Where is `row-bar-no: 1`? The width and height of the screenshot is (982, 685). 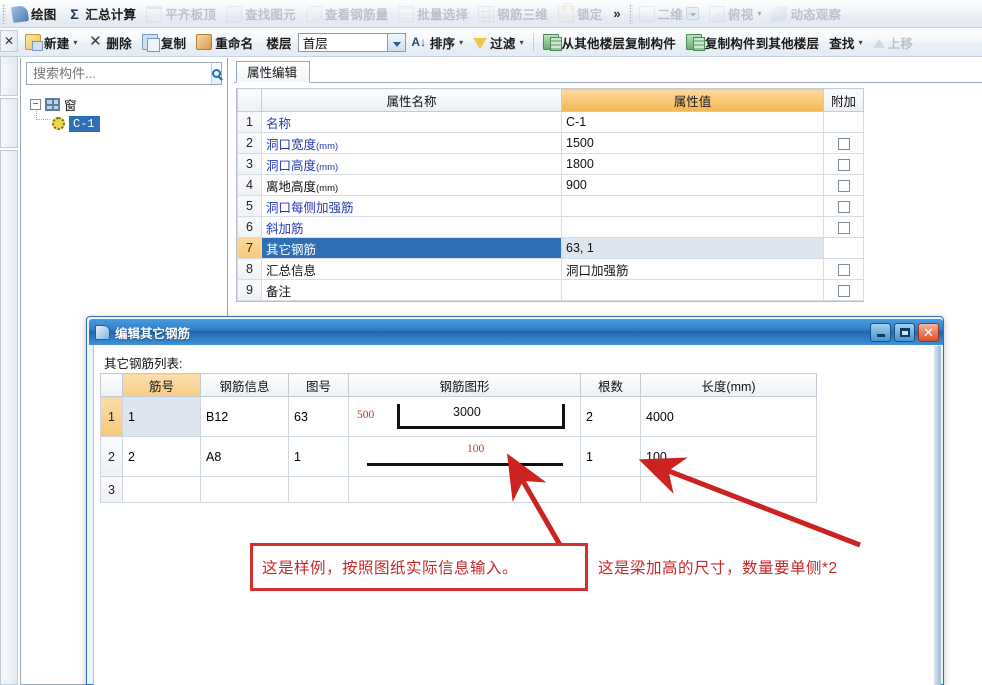 row-bar-no: 1 is located at coordinates (161, 416).